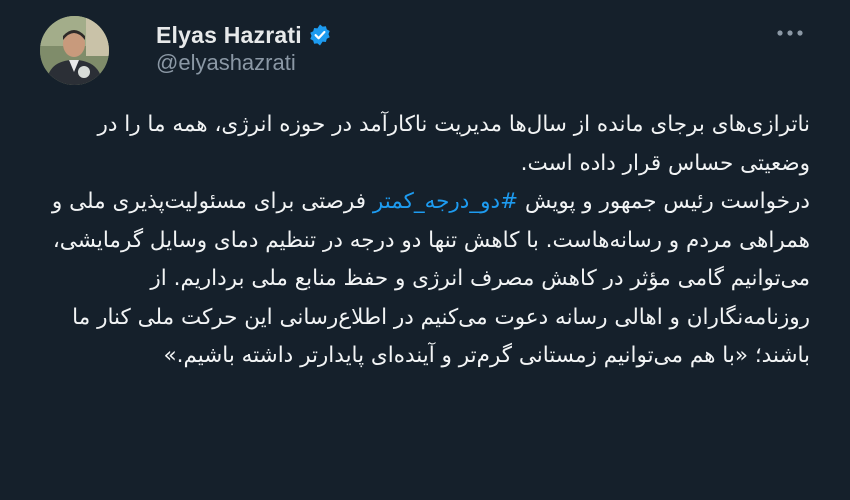  I want to click on hashtag-link: #دو_درجه_کمتر, so click(445, 201).